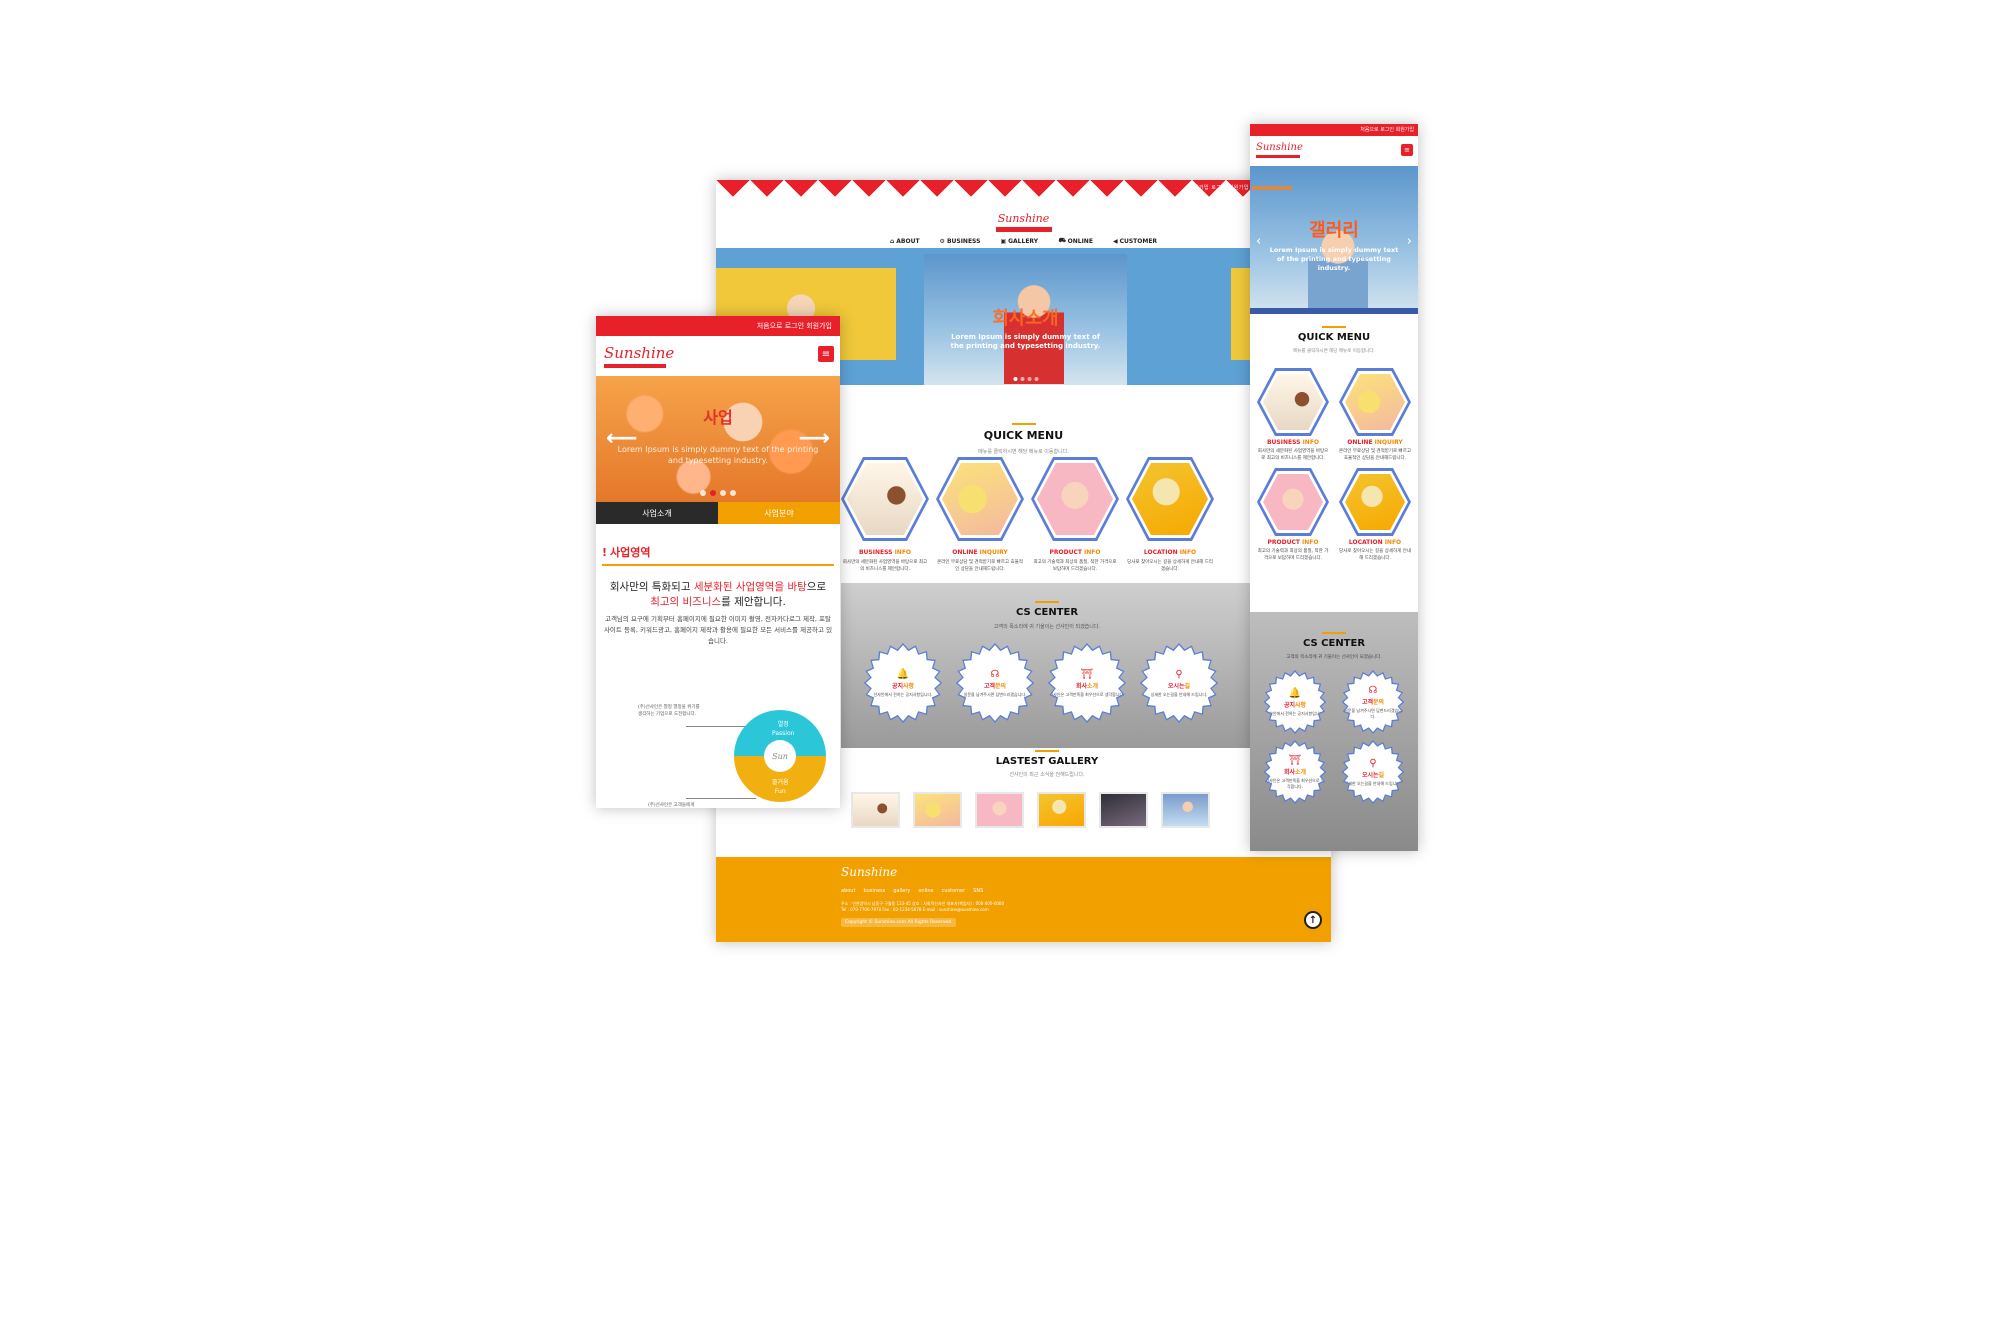 The width and height of the screenshot is (2000, 1333). I want to click on chevron-left-icon: ‹, so click(1258, 241).